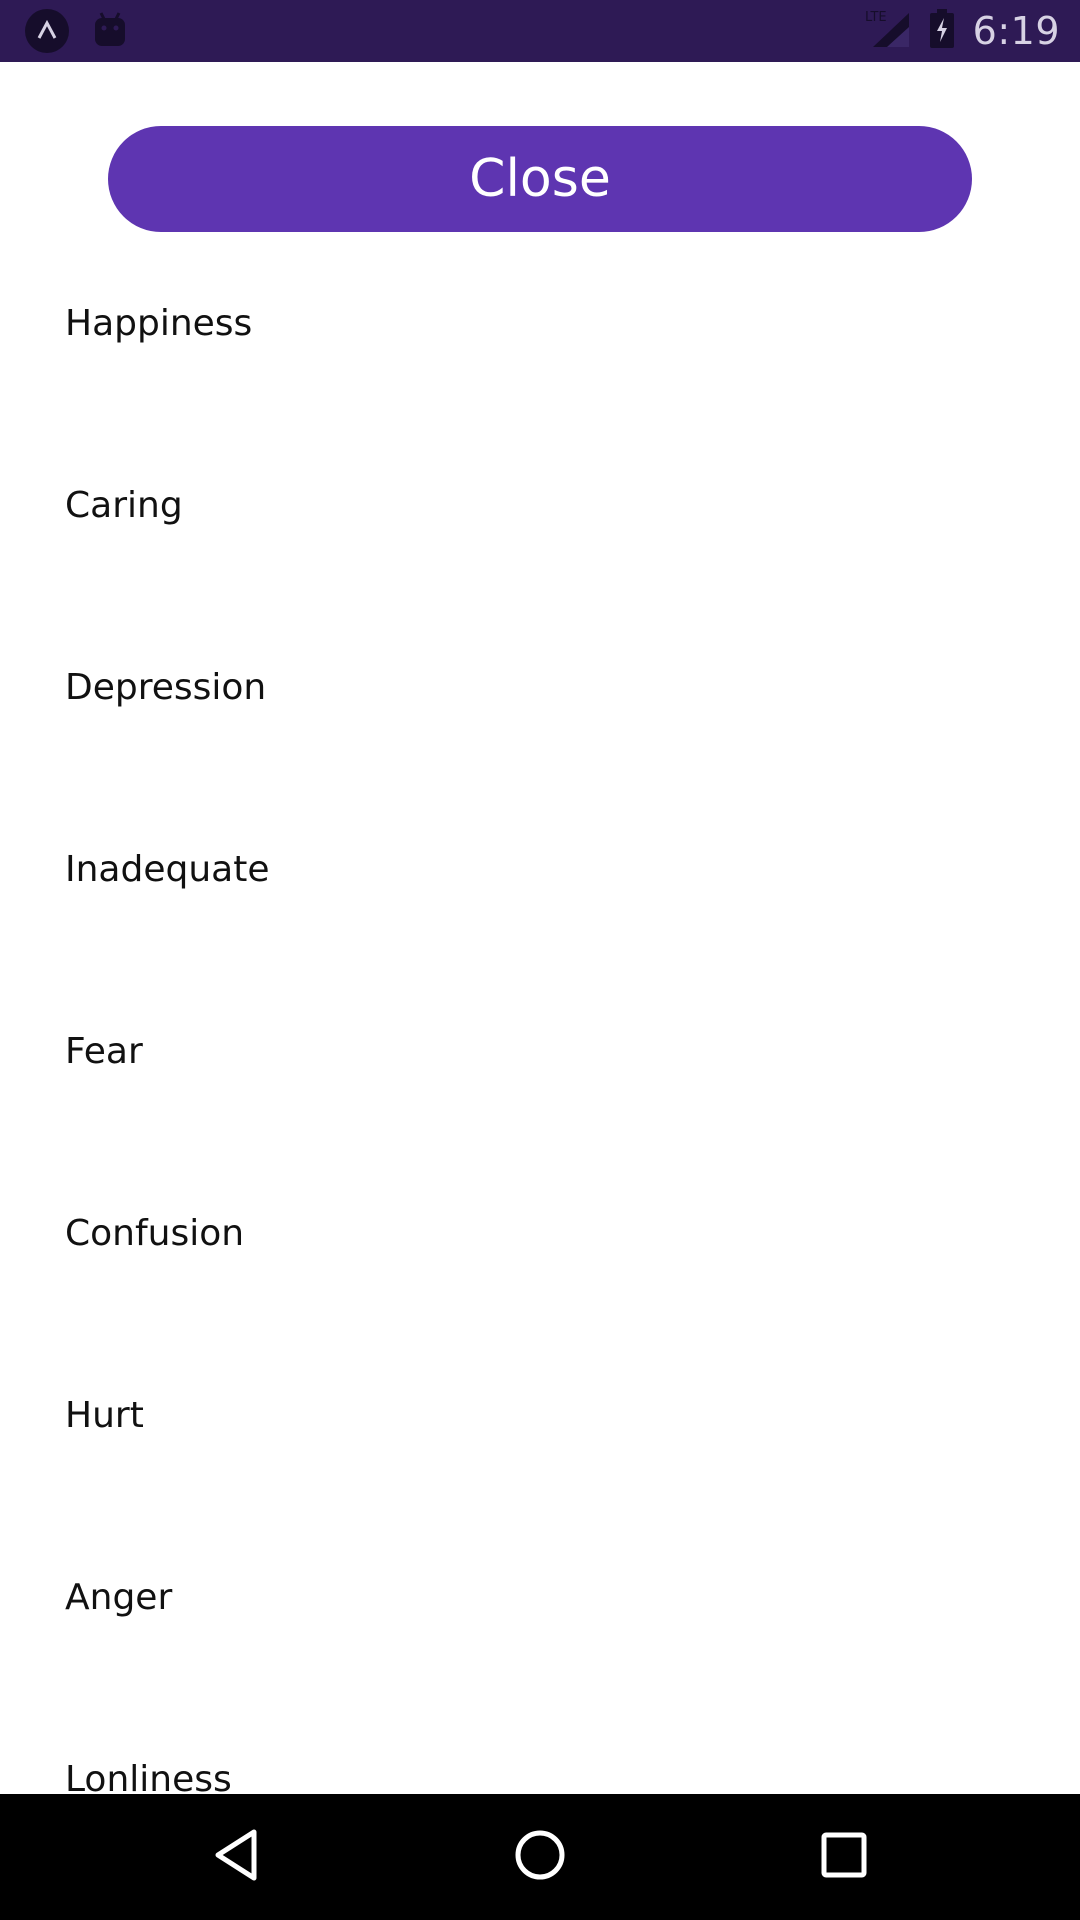  I want to click on list-item-label: Confusion, so click(155, 1233).